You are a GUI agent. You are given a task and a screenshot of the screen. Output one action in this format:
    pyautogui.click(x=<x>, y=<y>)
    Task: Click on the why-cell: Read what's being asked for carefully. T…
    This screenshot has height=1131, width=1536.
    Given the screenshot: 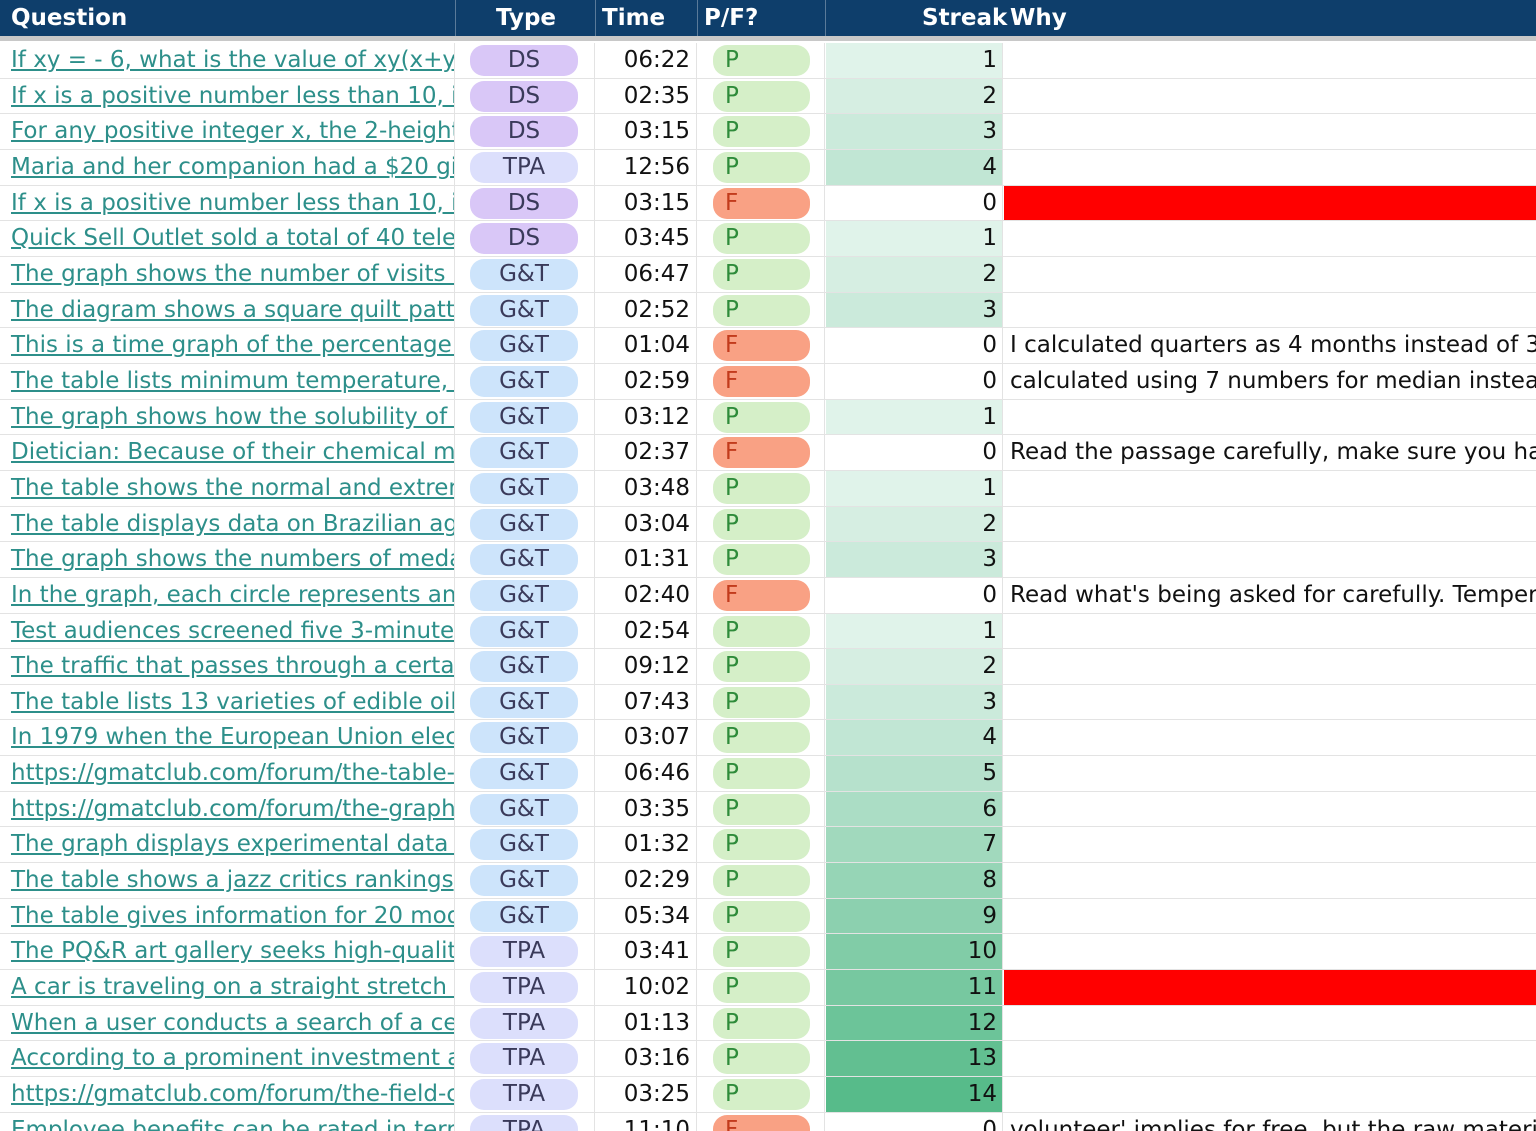 What is the action you would take?
    pyautogui.click(x=1270, y=595)
    